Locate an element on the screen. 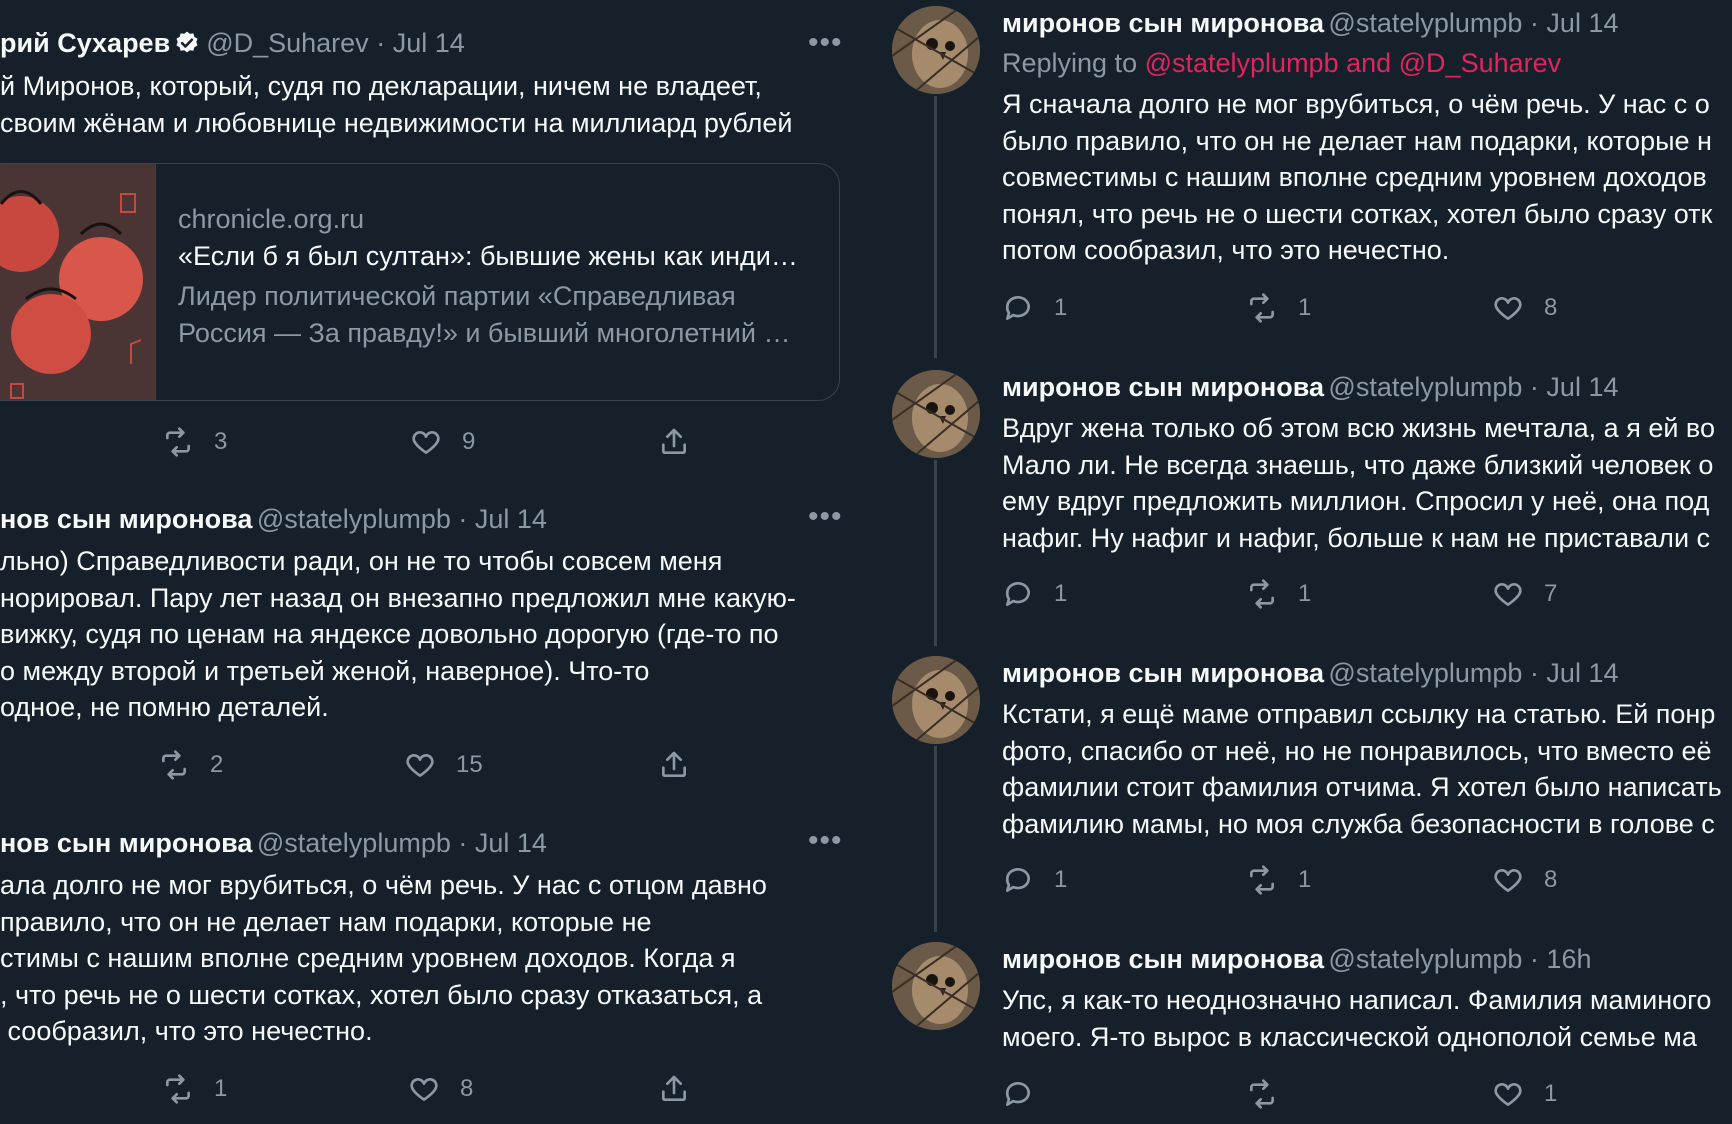 This screenshot has height=1124, width=1732. reply-count: 1 is located at coordinates (1061, 307).